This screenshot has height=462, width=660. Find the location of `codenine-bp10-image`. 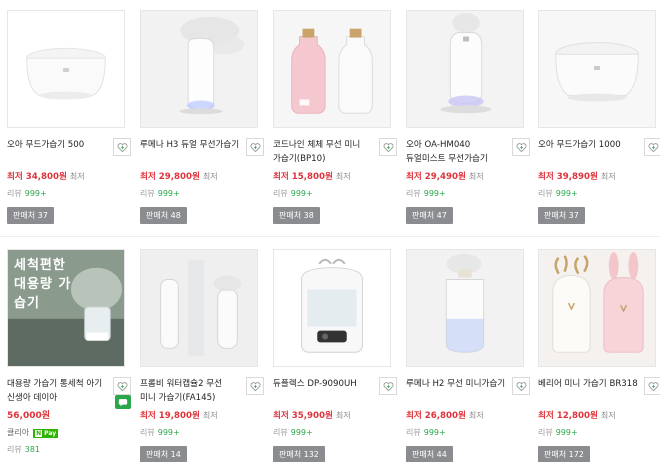

codenine-bp10-image is located at coordinates (332, 69).